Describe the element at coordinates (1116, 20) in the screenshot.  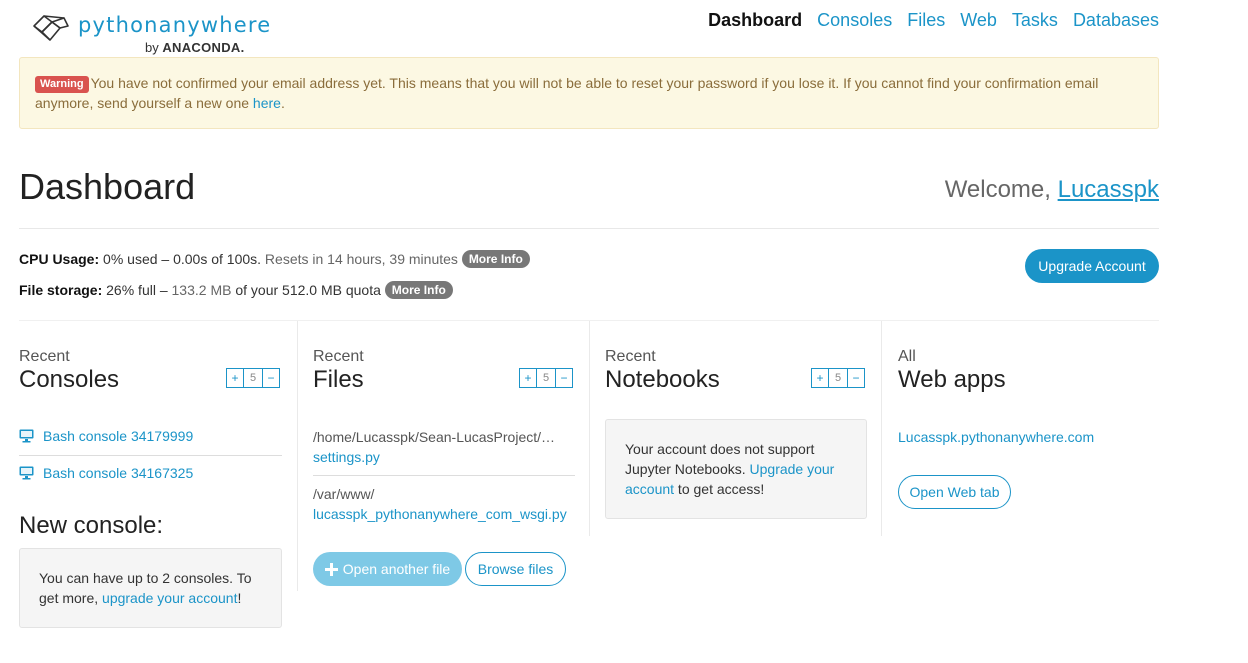
I see `nav-databases: Databases` at that location.